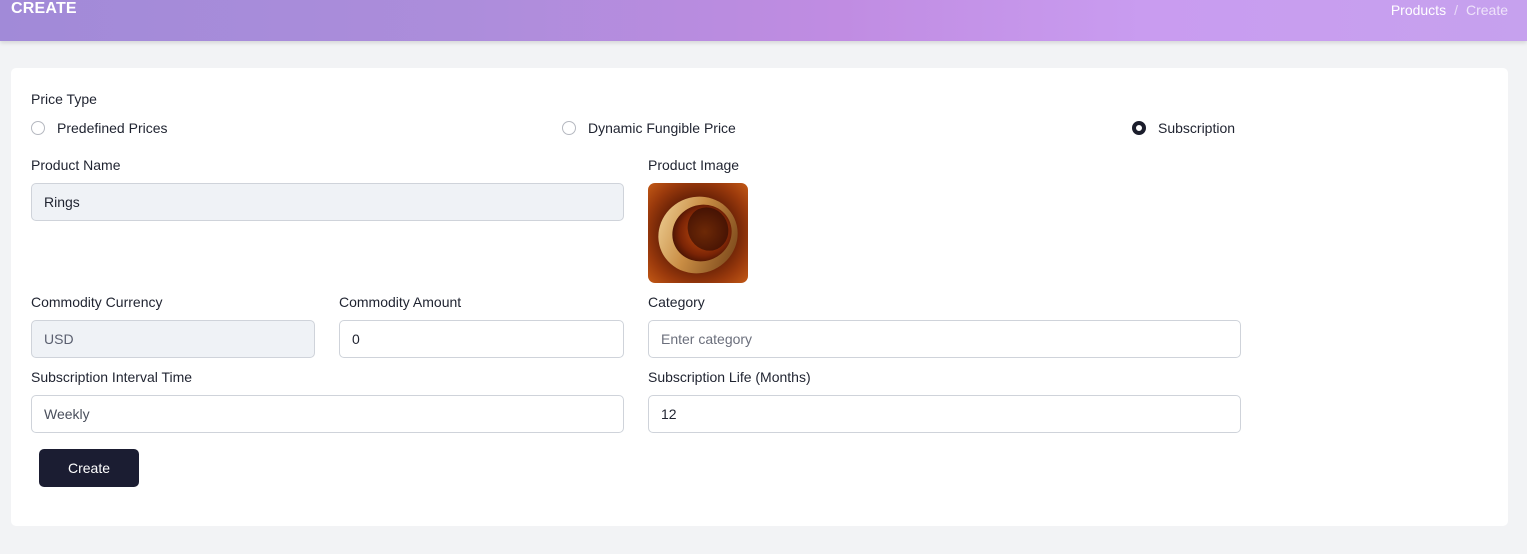 Image resolution: width=1527 pixels, height=554 pixels. What do you see at coordinates (676, 302) in the screenshot?
I see `category-label: Category` at bounding box center [676, 302].